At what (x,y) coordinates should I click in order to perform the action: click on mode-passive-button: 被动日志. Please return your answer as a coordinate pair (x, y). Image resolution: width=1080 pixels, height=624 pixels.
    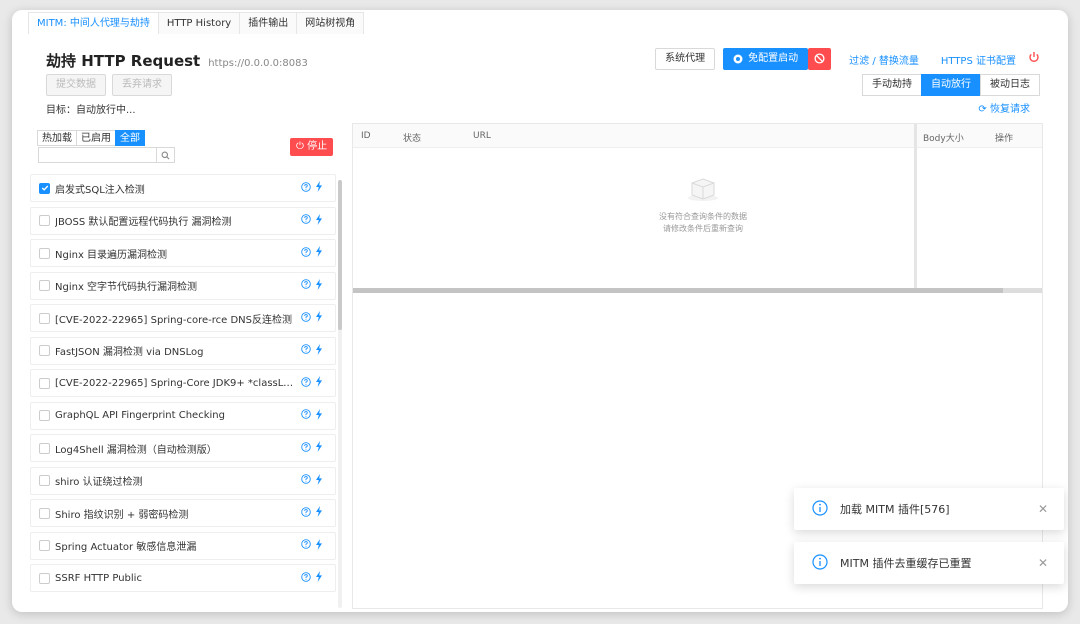
    Looking at the image, I should click on (1010, 85).